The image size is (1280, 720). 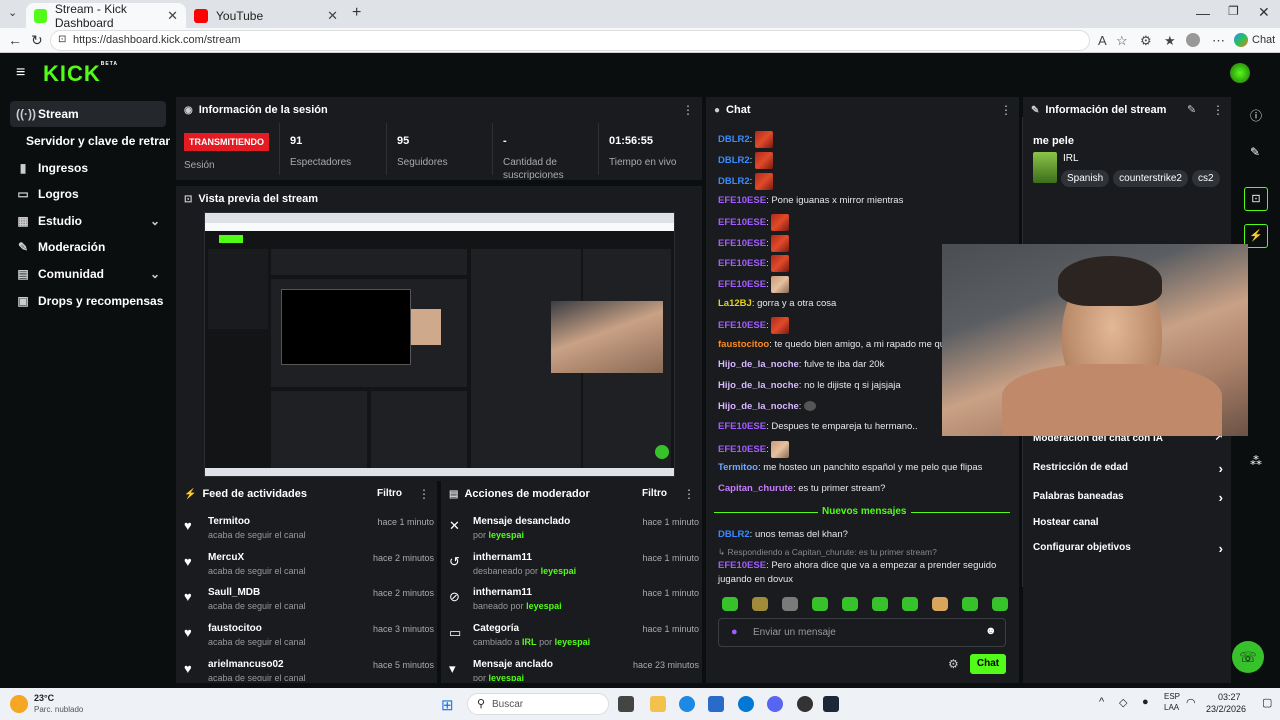 I want to click on sidebar-item-stream: ((·)) Stream, so click(x=88, y=114).